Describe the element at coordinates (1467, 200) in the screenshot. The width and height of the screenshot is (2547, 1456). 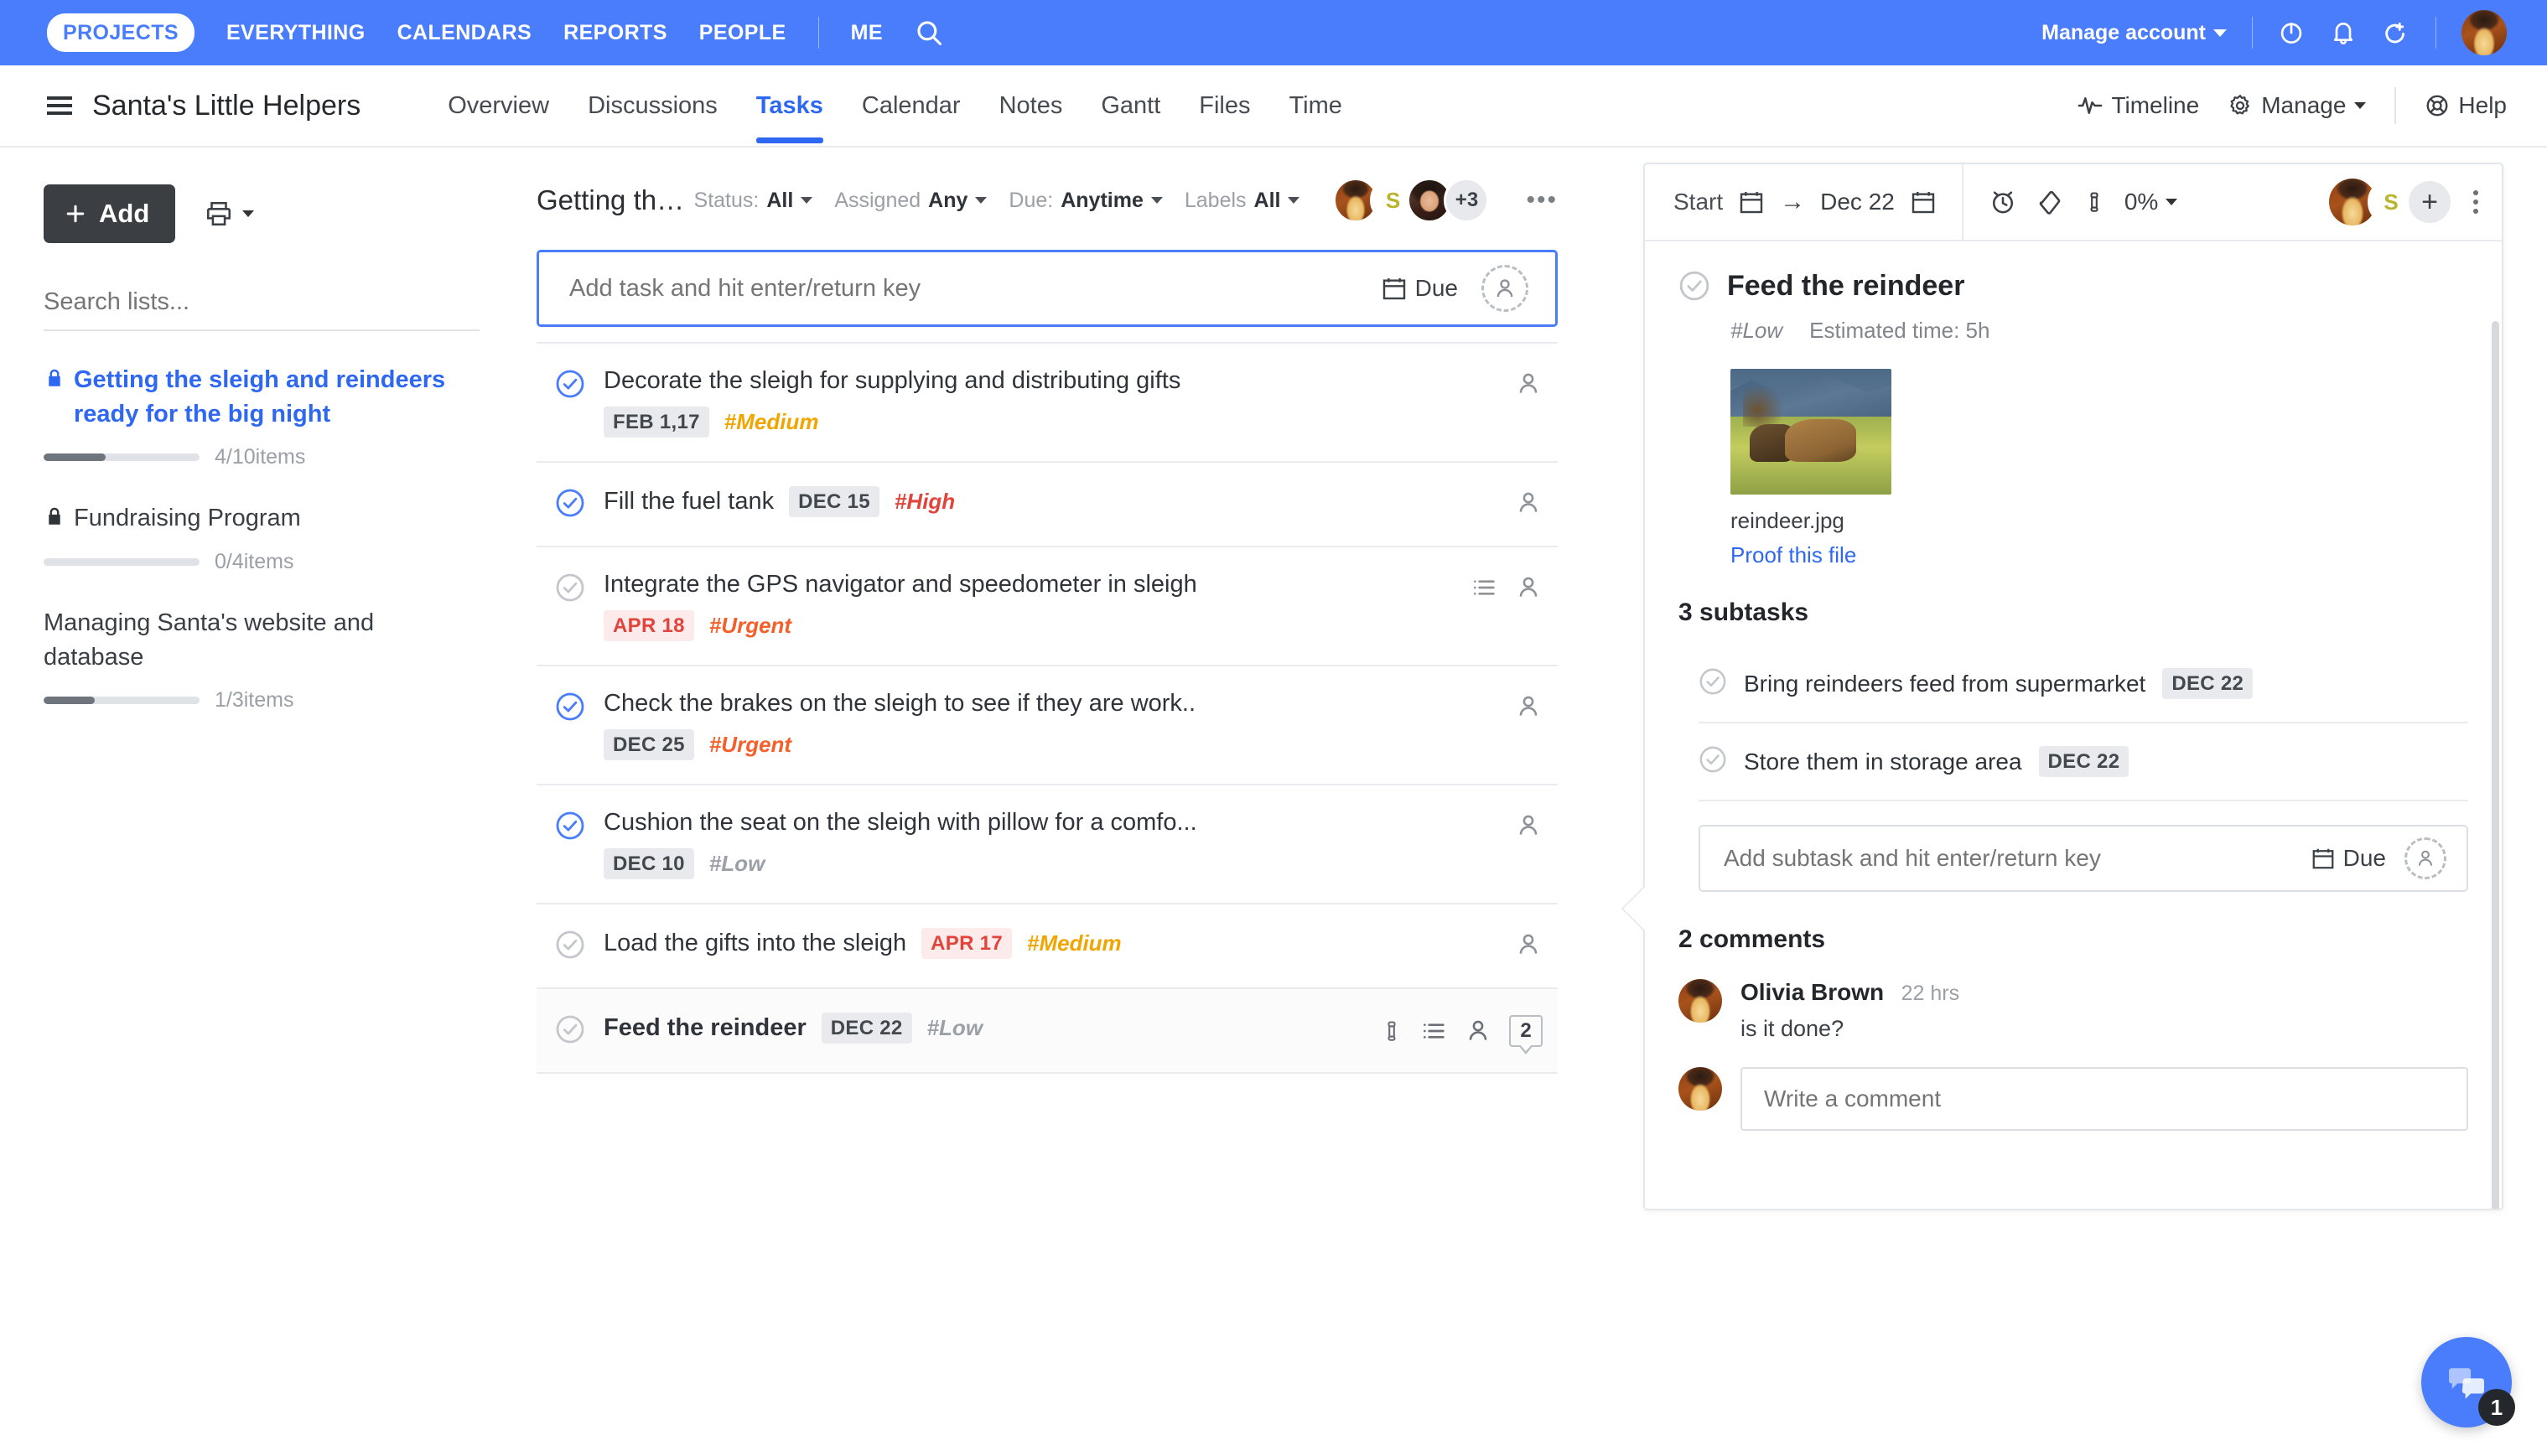
I see `avatar-overflow-count: +3` at that location.